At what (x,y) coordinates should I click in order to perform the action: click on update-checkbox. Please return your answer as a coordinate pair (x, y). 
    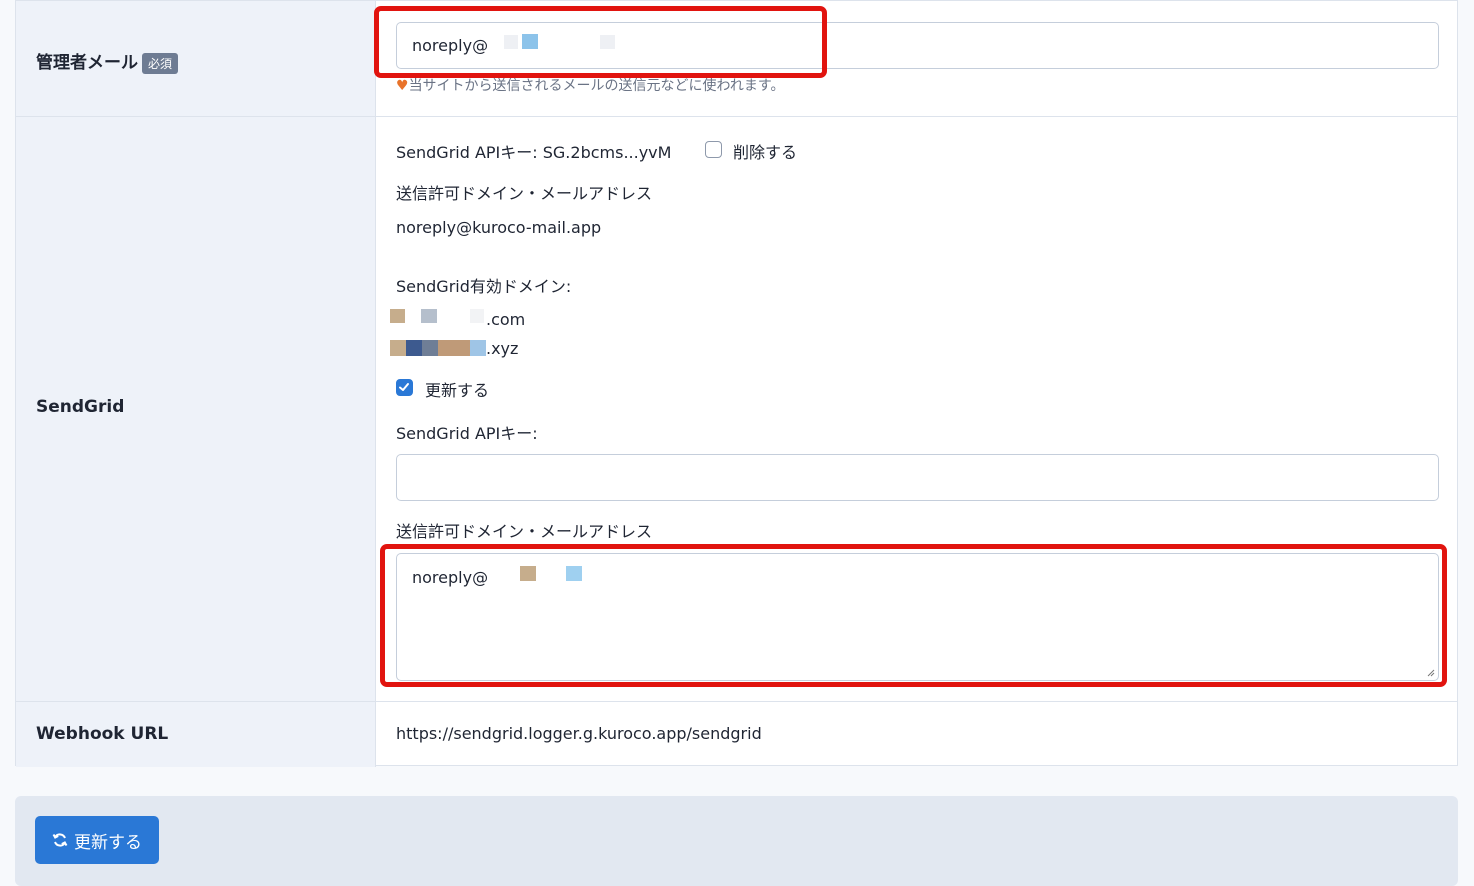
    Looking at the image, I should click on (404, 387).